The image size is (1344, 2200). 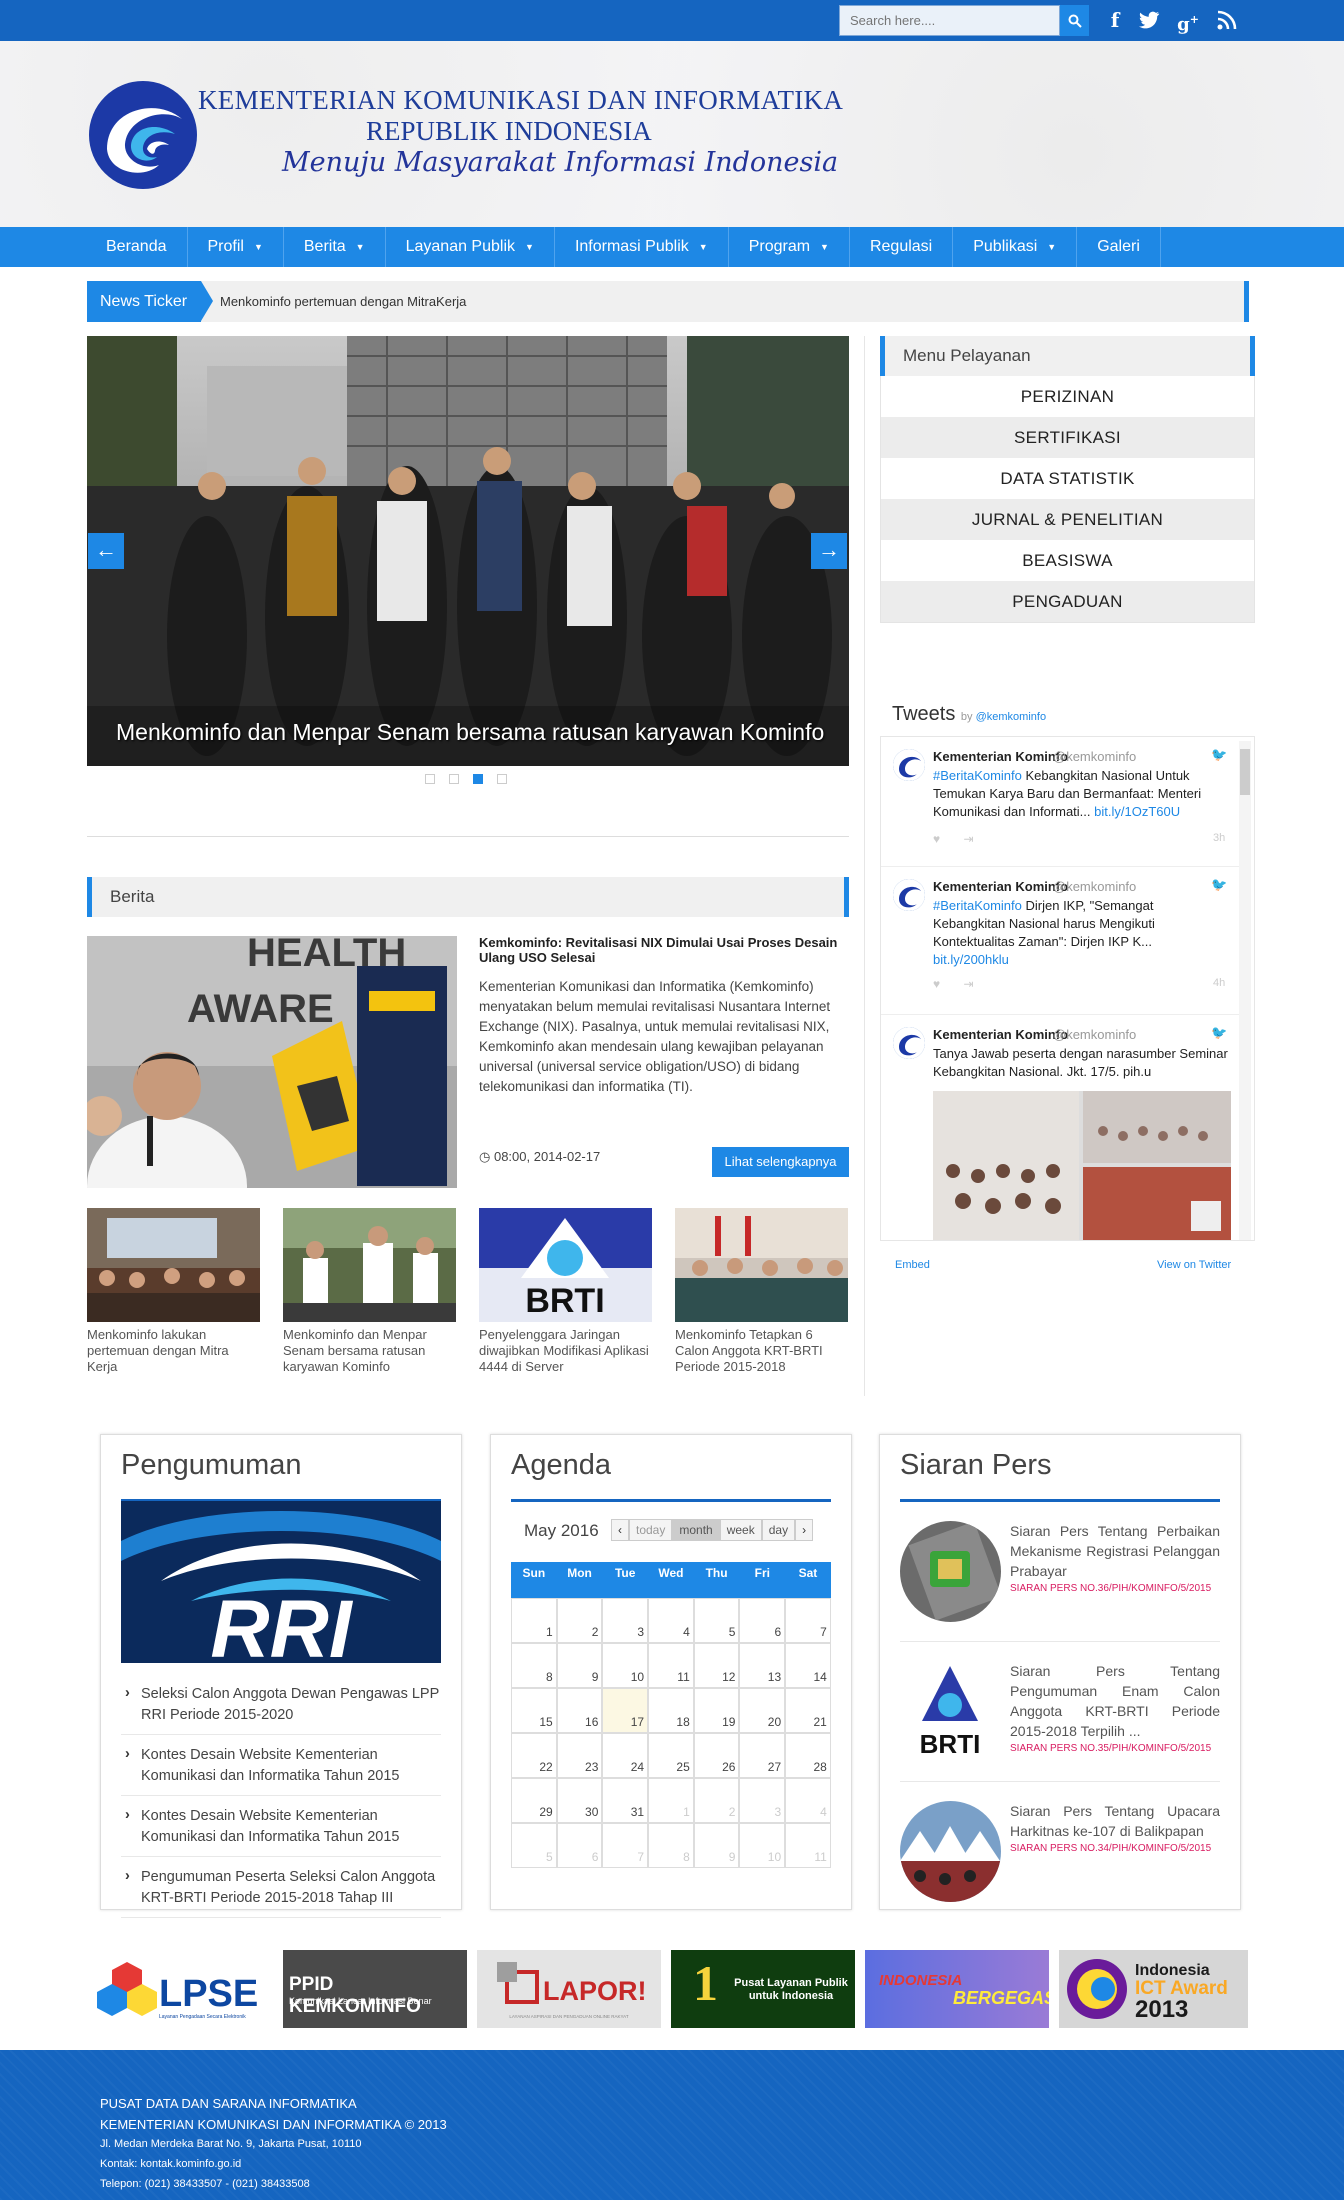 What do you see at coordinates (335, 247) in the screenshot?
I see `nav-item-berita: Berita ▼` at bounding box center [335, 247].